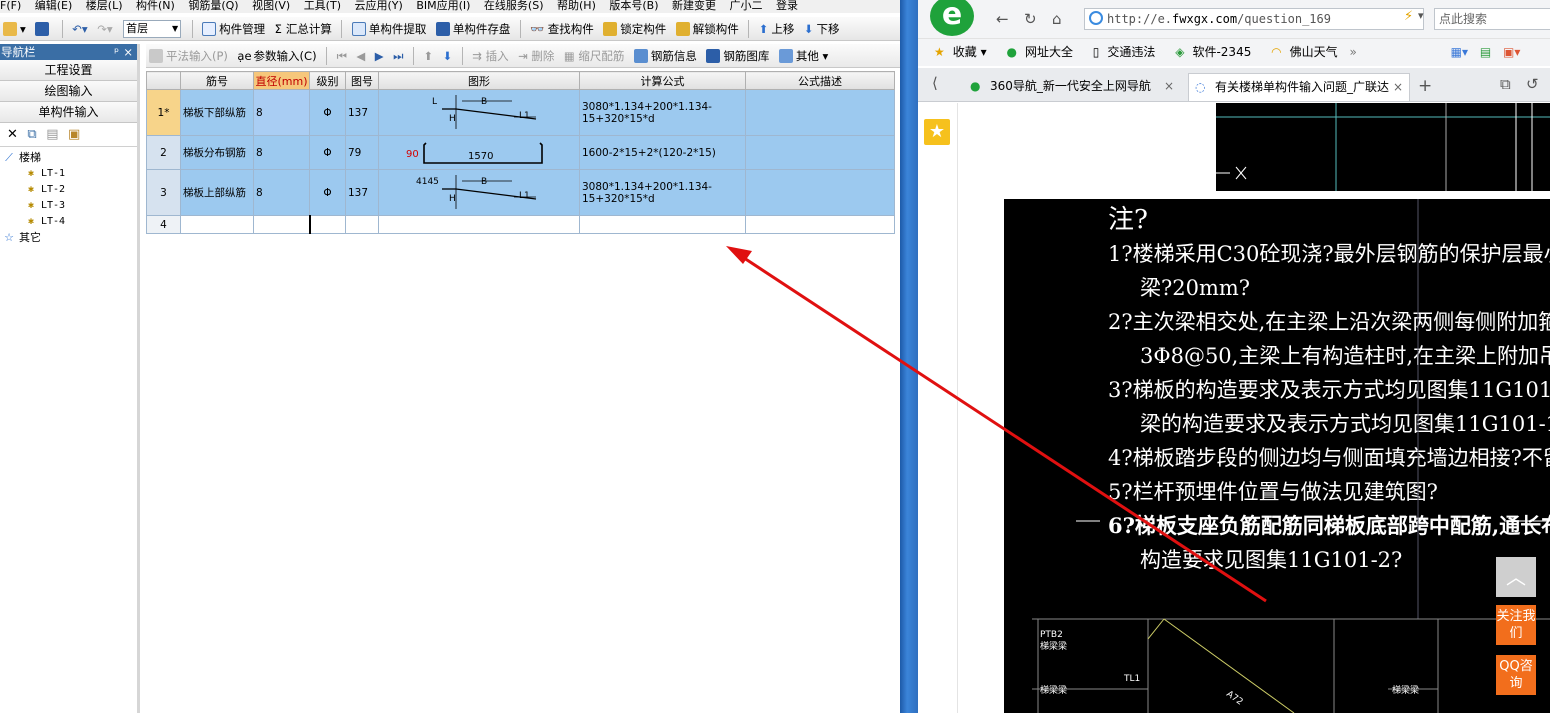  I want to click on menu-view: 视图(V), so click(271, 5).